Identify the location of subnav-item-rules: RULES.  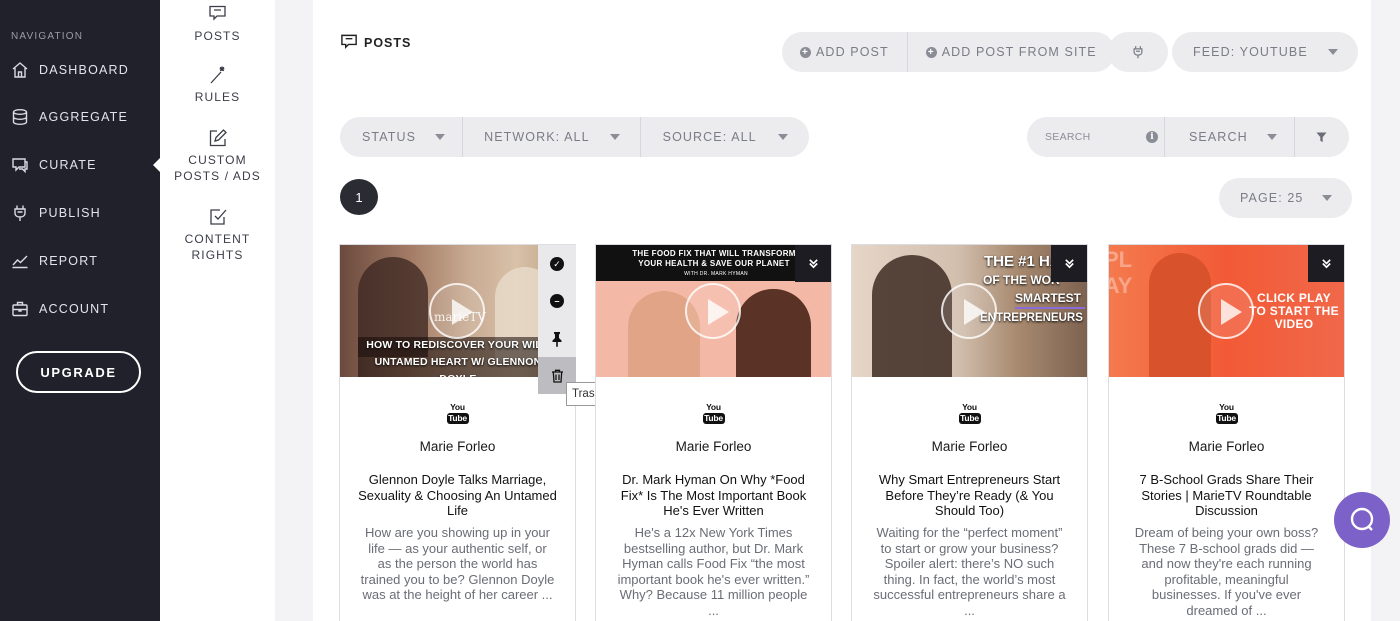
(217, 85).